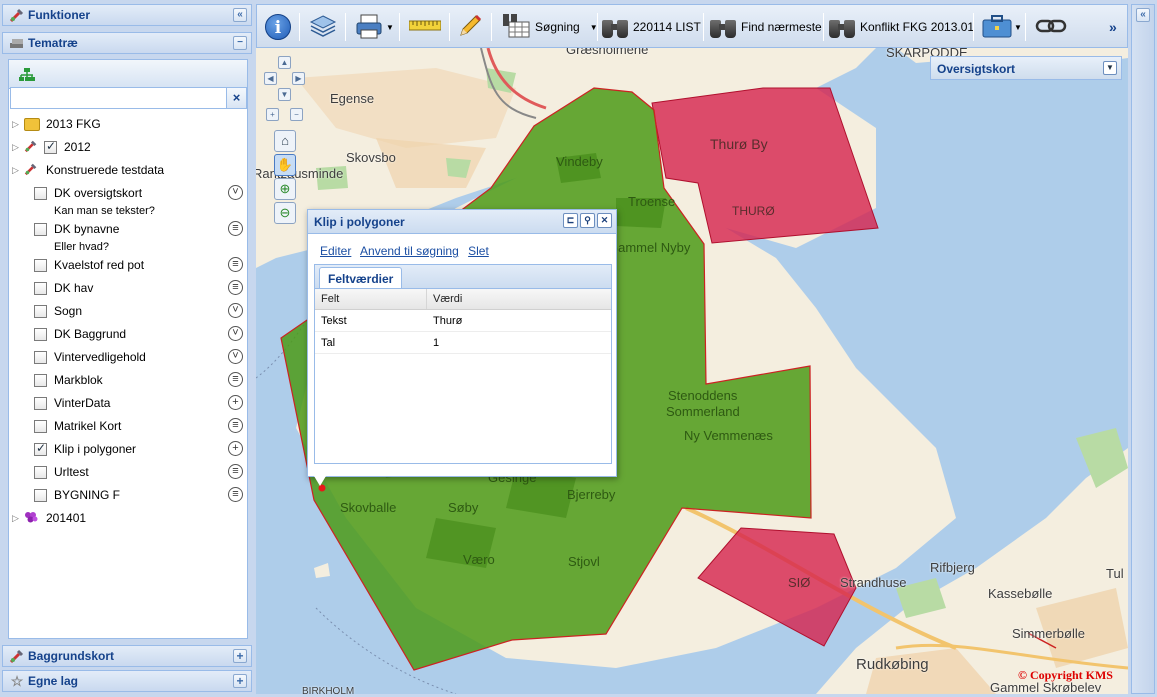 Image resolution: width=1157 pixels, height=697 pixels. What do you see at coordinates (285, 141) in the screenshot?
I see `home-button: ⌂` at bounding box center [285, 141].